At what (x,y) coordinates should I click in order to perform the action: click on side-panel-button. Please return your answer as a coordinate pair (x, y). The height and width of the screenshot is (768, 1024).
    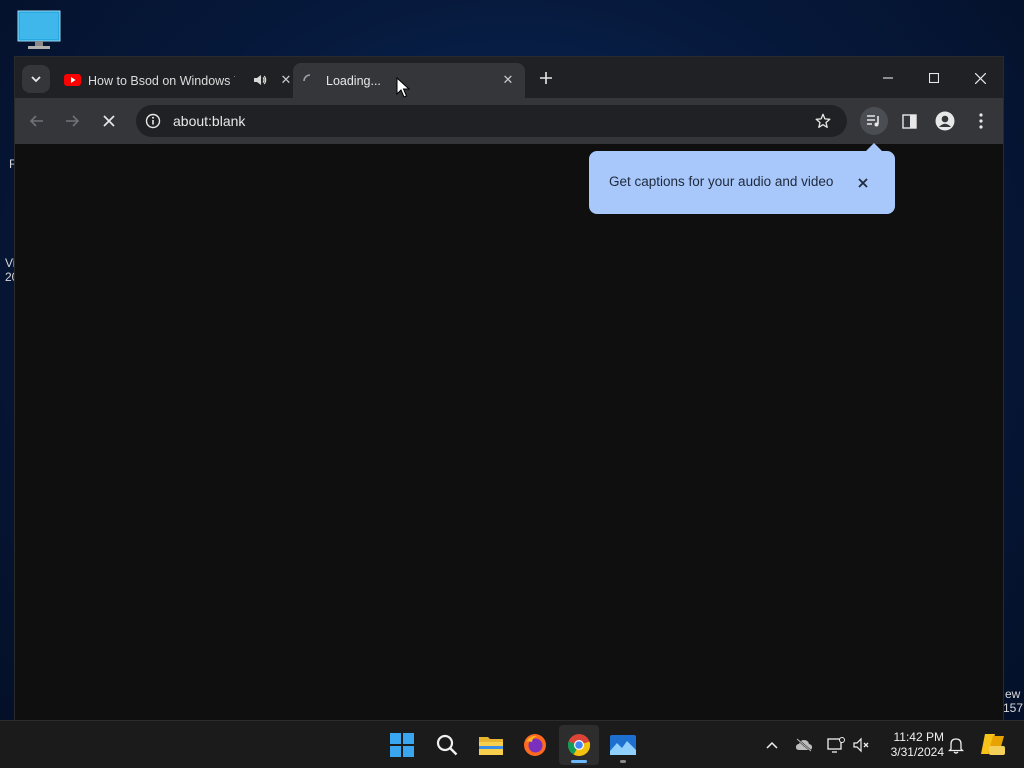
    Looking at the image, I should click on (909, 121).